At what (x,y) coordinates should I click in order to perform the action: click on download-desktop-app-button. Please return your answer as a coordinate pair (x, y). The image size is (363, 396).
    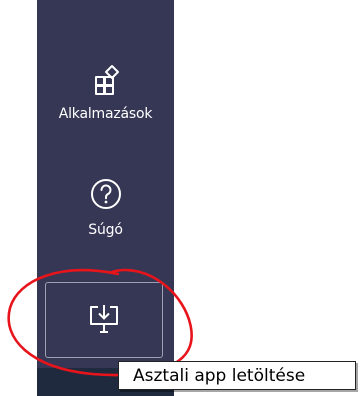
    Looking at the image, I should click on (104, 320).